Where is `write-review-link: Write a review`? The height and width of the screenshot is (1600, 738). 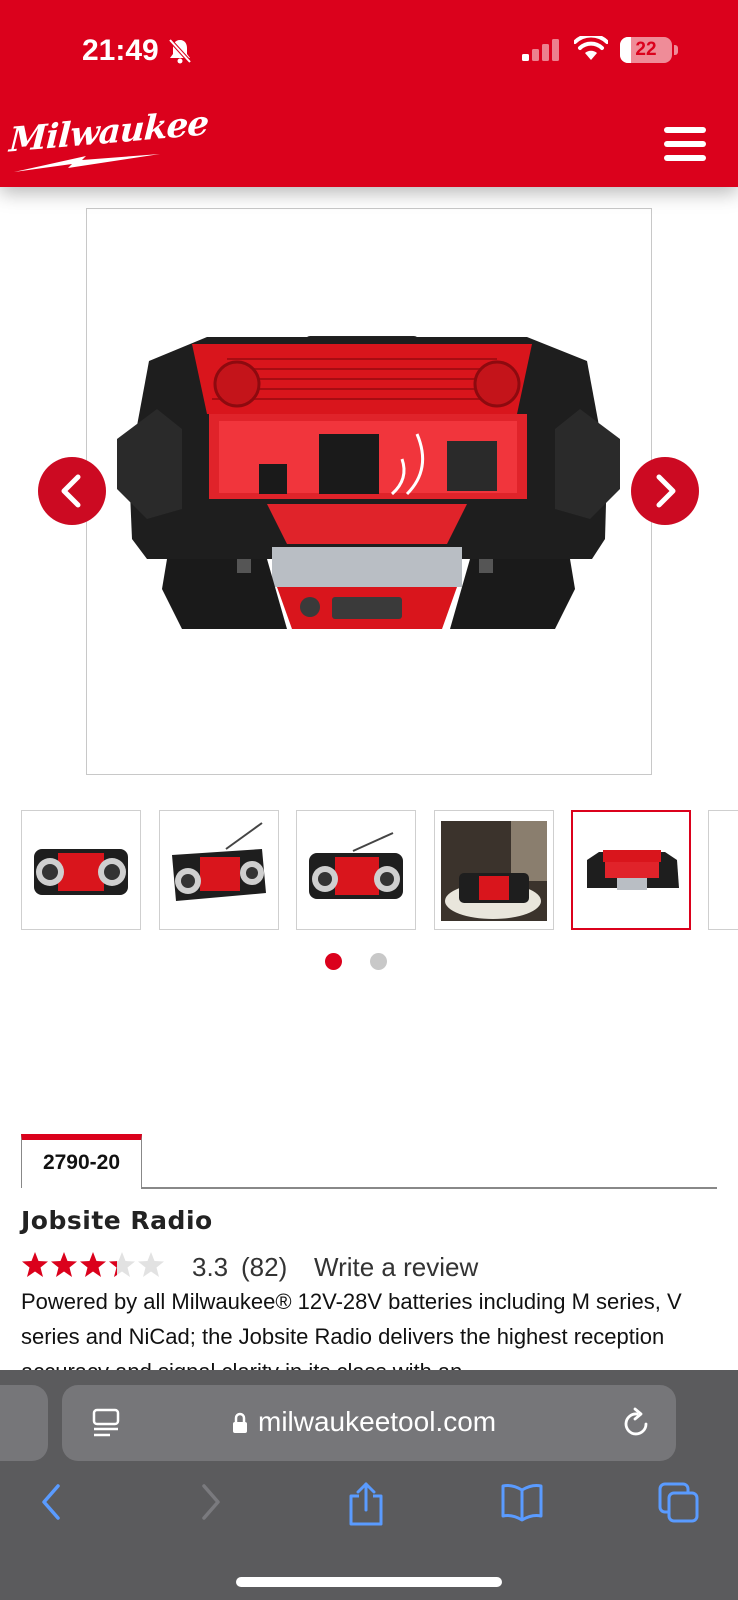
write-review-link: Write a review is located at coordinates (396, 1267).